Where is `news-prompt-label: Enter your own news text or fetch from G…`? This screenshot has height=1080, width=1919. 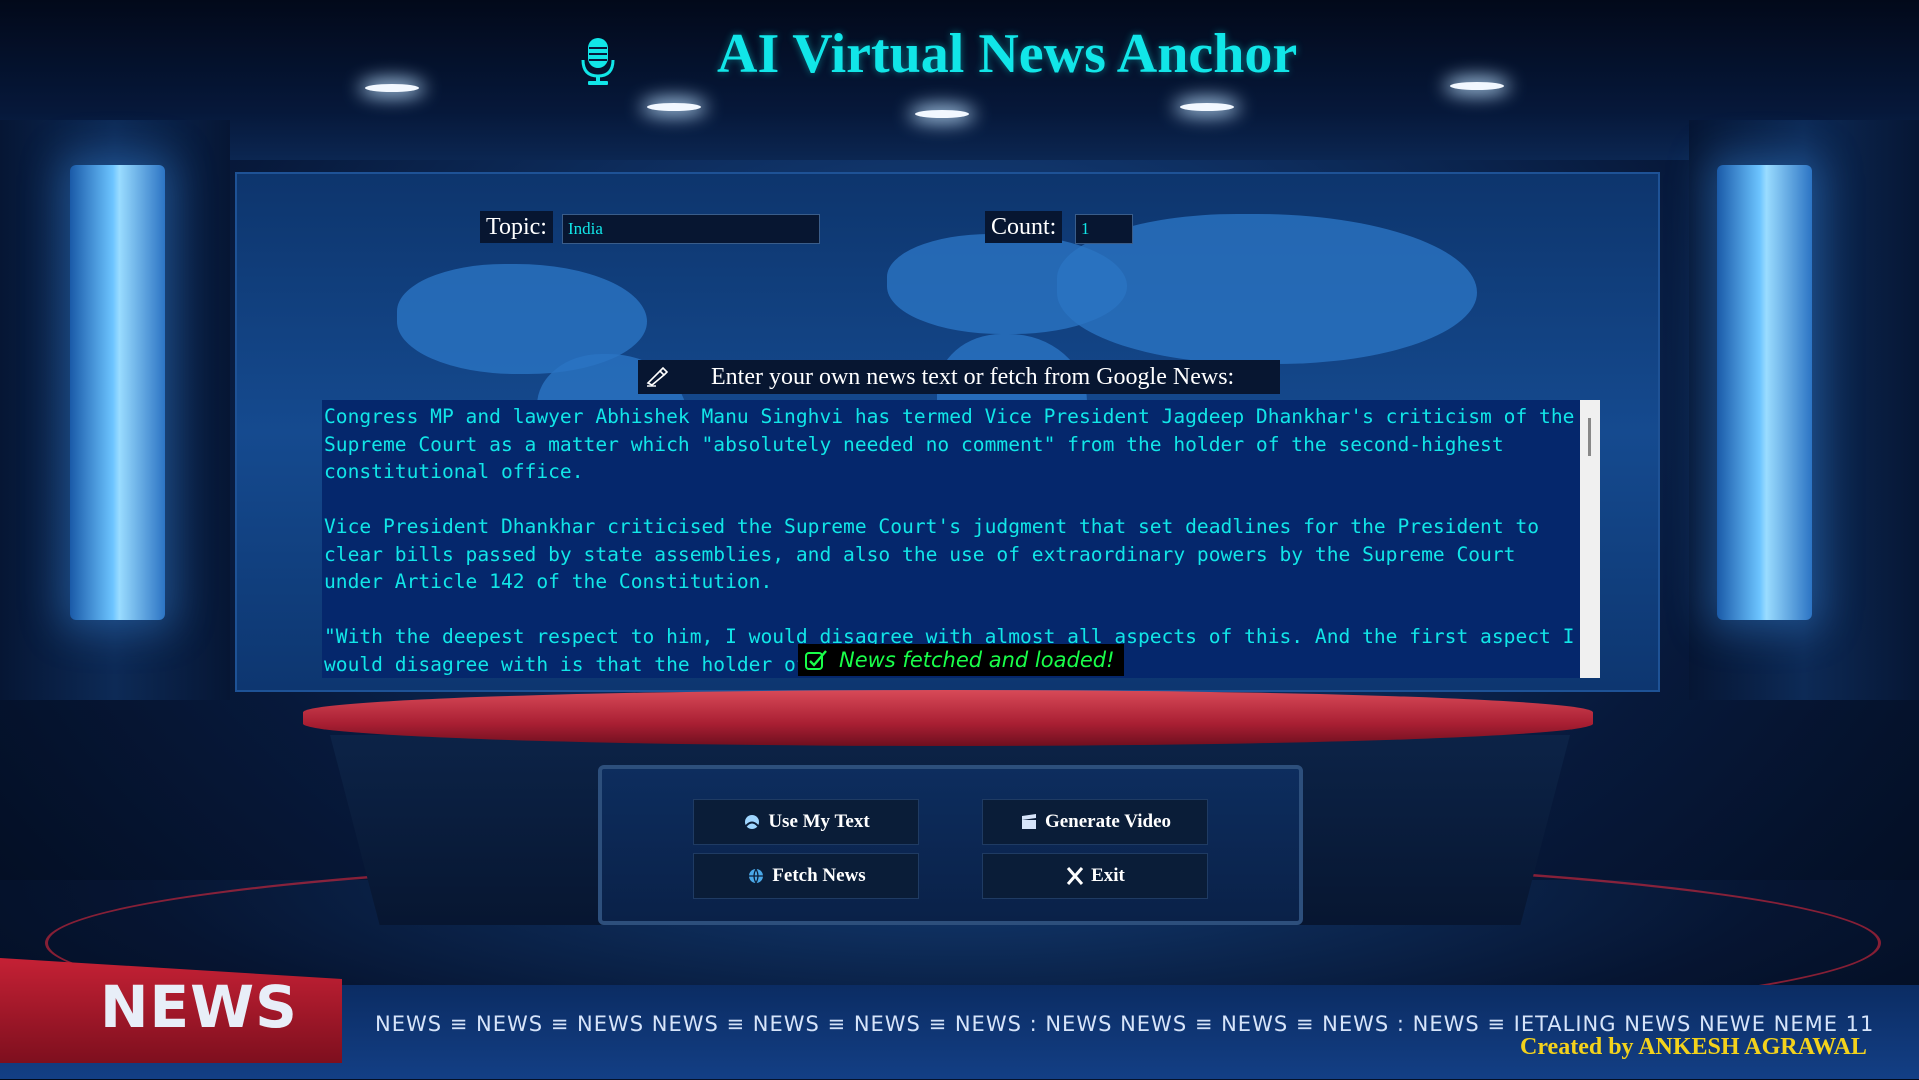 news-prompt-label: Enter your own news text or fetch from G… is located at coordinates (973, 377).